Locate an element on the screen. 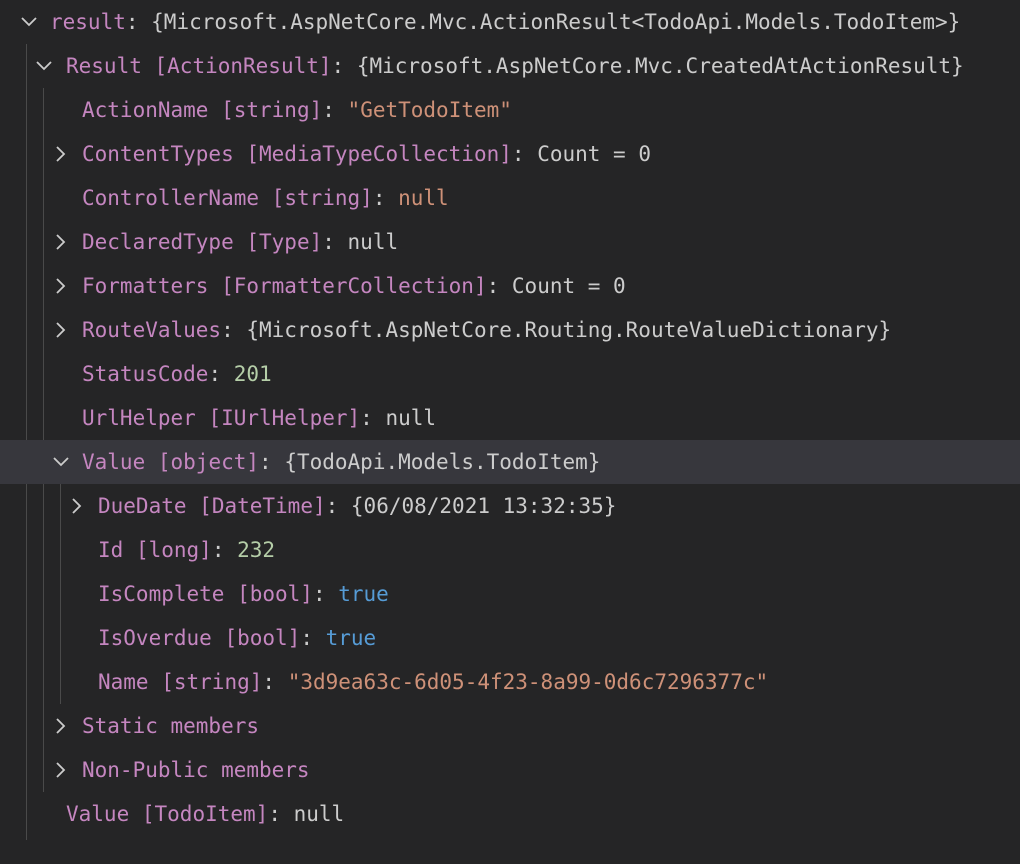  tree-row-non-public-members: Non-Public members is located at coordinates (510, 770).